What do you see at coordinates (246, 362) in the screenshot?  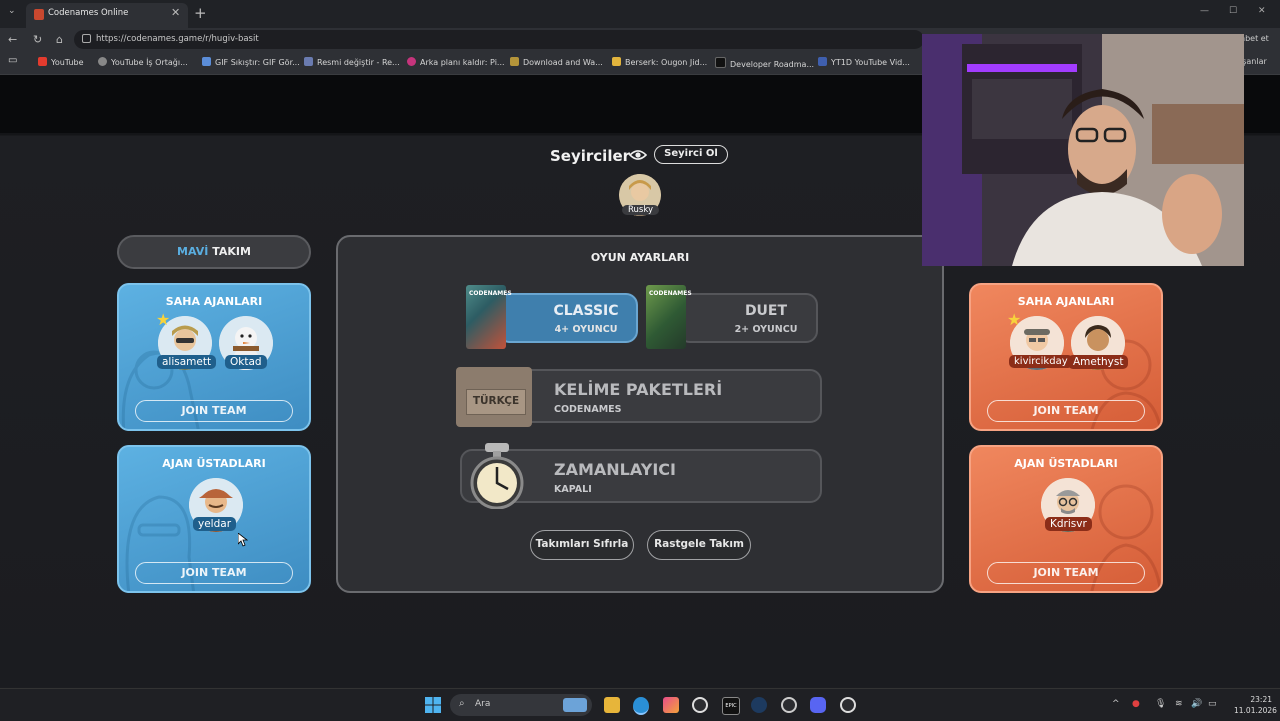 I see `player-name: Oktad` at bounding box center [246, 362].